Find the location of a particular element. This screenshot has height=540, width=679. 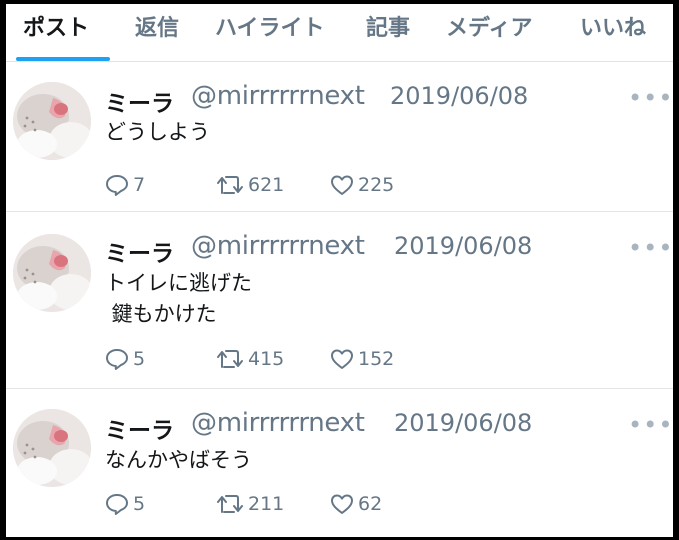

tweet-text: どうしよう is located at coordinates (157, 132).